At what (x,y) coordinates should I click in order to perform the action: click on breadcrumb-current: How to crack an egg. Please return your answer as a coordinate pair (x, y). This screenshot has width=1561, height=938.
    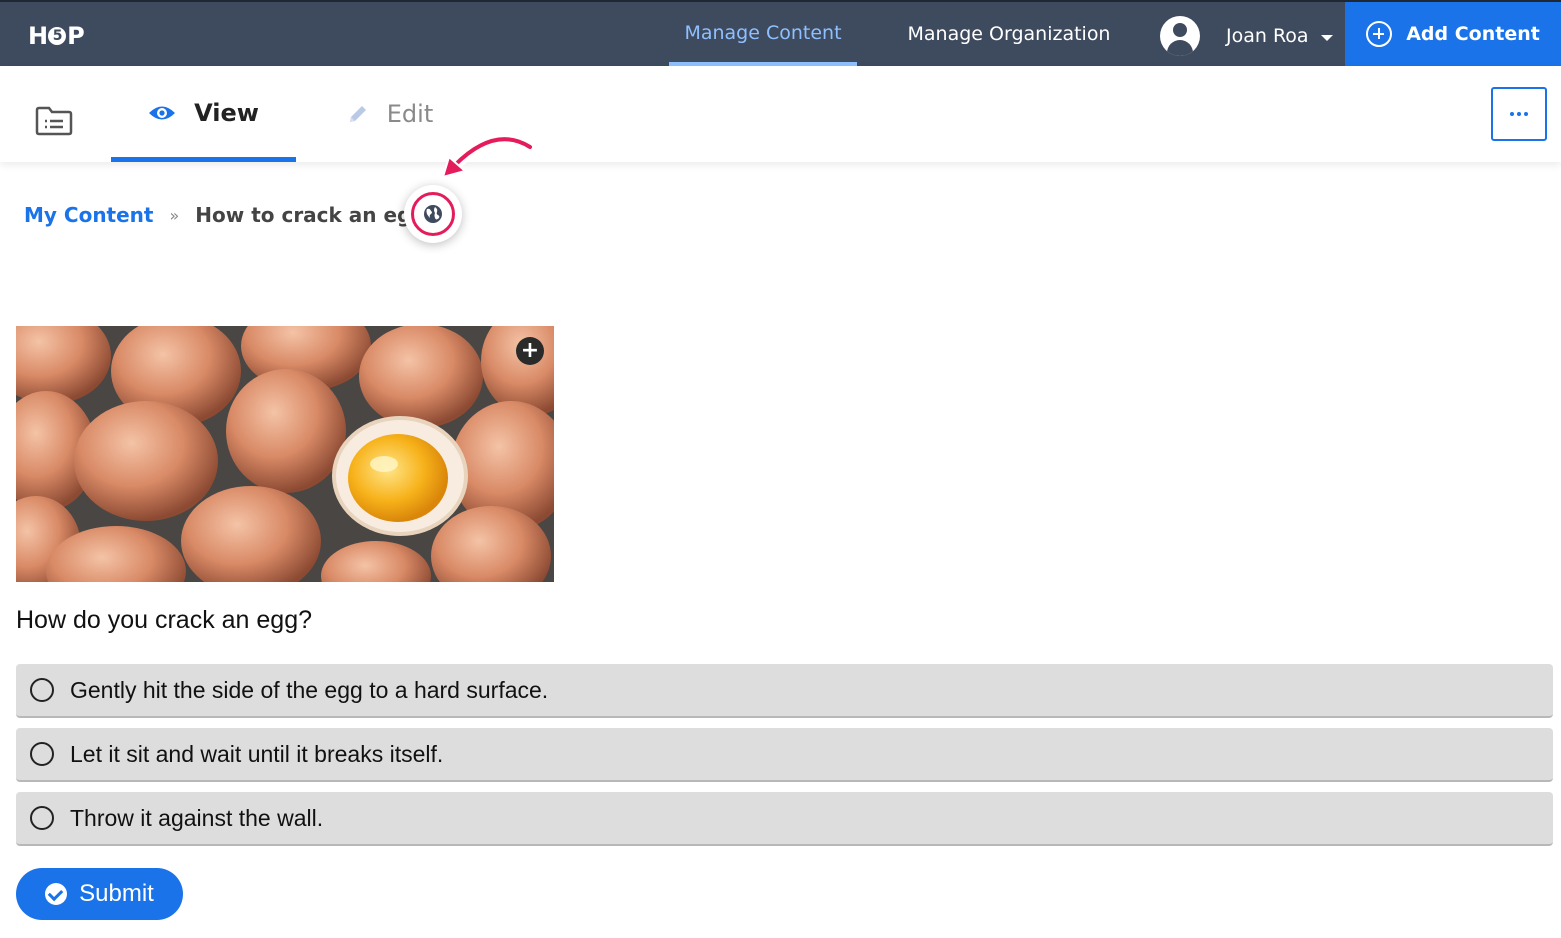
    Looking at the image, I should click on (310, 215).